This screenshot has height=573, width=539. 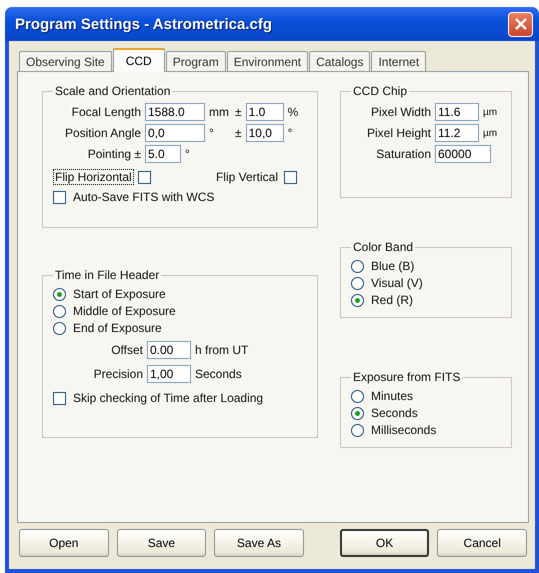 What do you see at coordinates (117, 374) in the screenshot?
I see `field-label: Precision` at bounding box center [117, 374].